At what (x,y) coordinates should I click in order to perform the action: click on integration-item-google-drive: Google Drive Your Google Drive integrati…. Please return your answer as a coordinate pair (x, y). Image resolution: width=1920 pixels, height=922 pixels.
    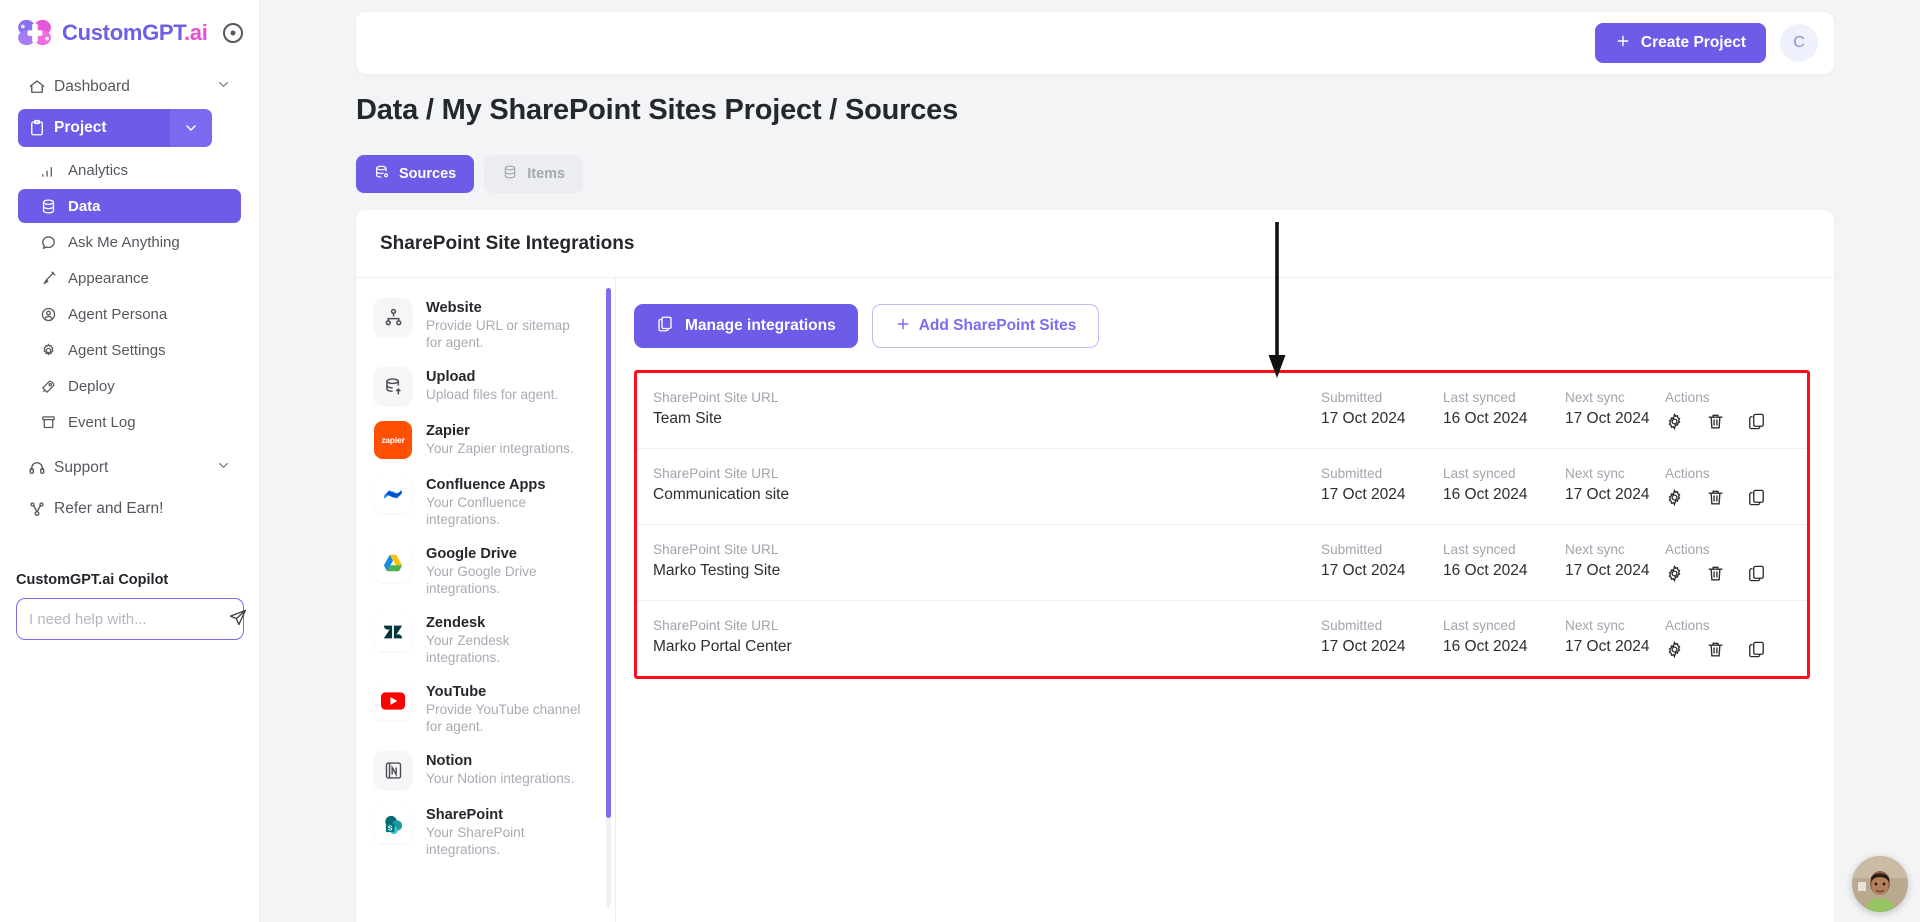
    Looking at the image, I should click on (485, 570).